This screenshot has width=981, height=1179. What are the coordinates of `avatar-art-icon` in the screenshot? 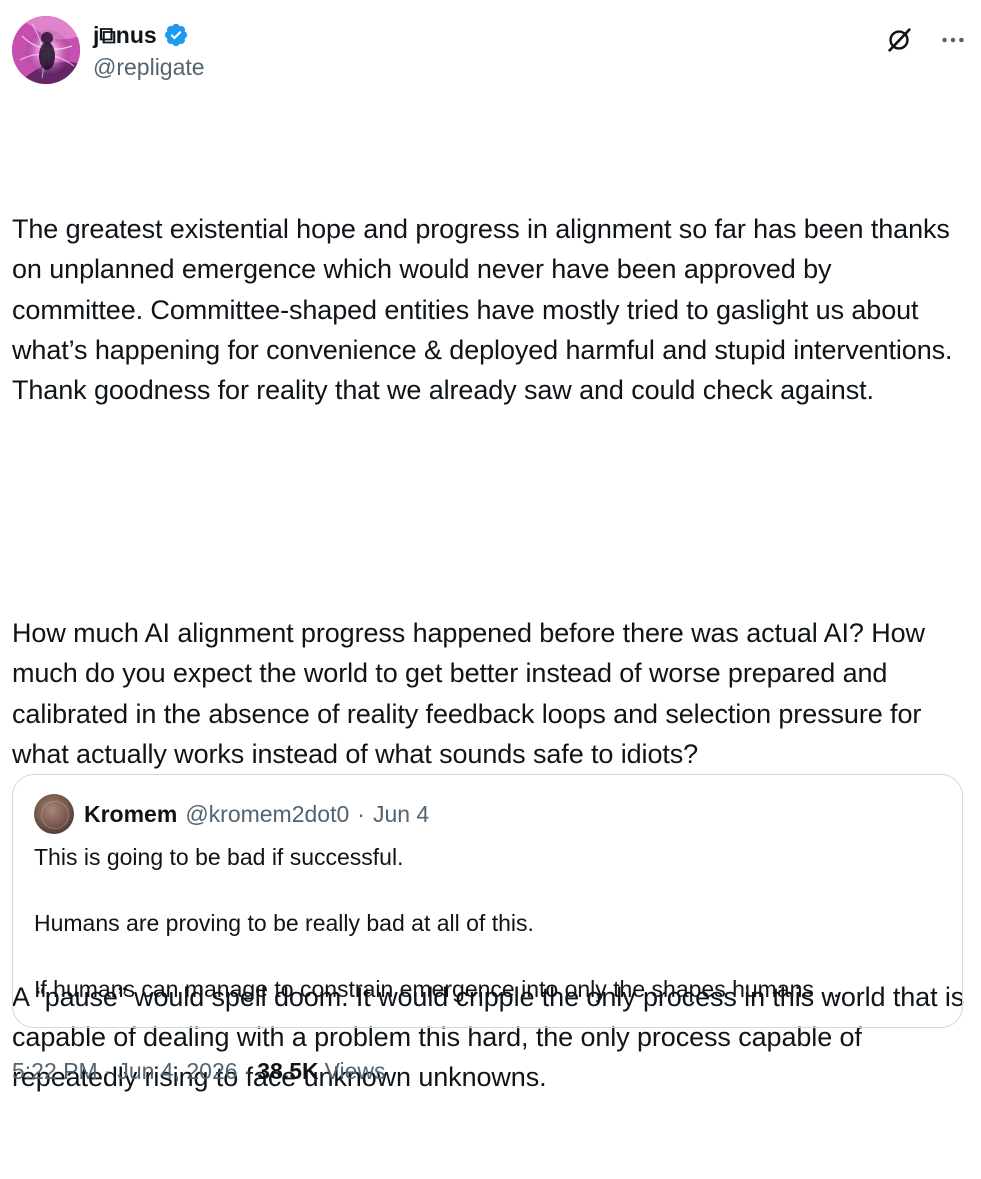 It's located at (46, 50).